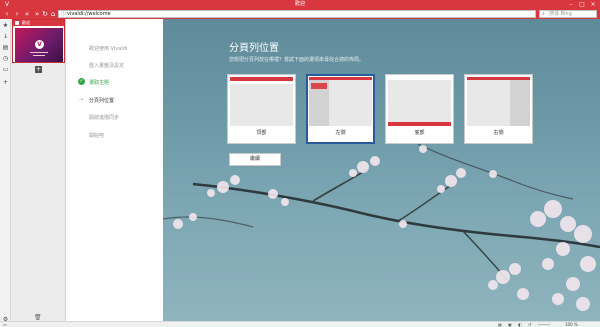  Describe the element at coordinates (520, 324) in the screenshot. I see `page-actions-icon: ◧` at that location.